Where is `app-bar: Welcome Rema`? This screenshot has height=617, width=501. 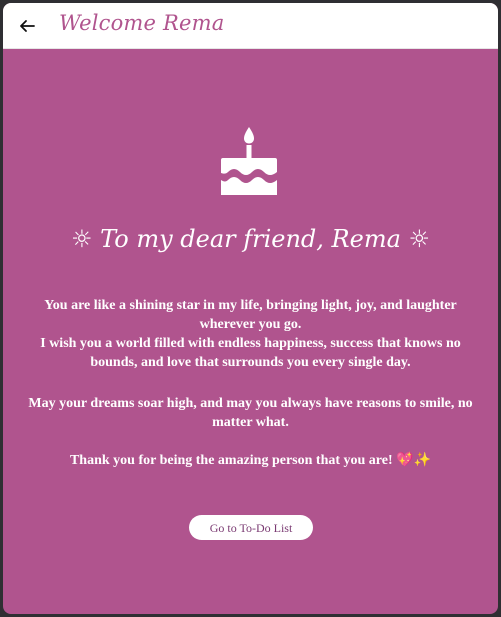 app-bar: Welcome Rema is located at coordinates (250, 26).